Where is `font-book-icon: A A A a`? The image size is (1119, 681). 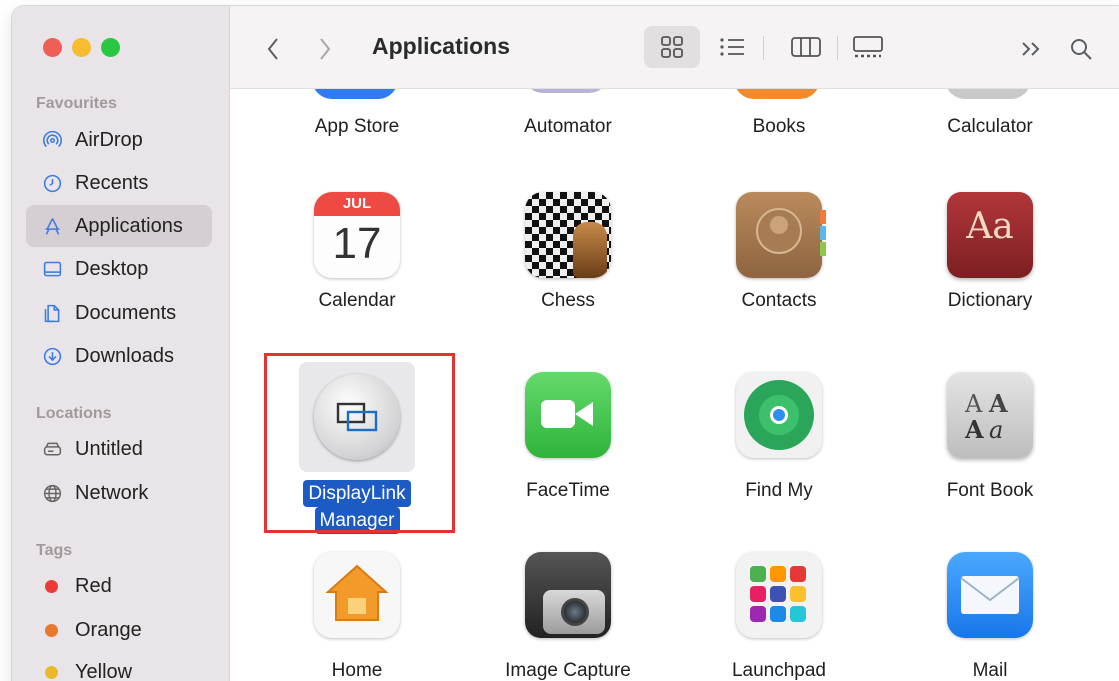
font-book-icon: A A A a is located at coordinates (990, 415).